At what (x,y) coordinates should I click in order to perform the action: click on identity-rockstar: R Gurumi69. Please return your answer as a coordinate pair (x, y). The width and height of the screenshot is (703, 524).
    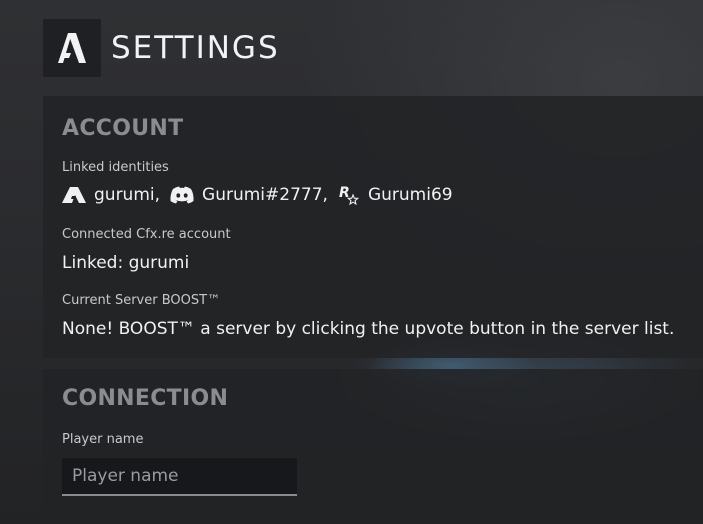
    Looking at the image, I should click on (395, 195).